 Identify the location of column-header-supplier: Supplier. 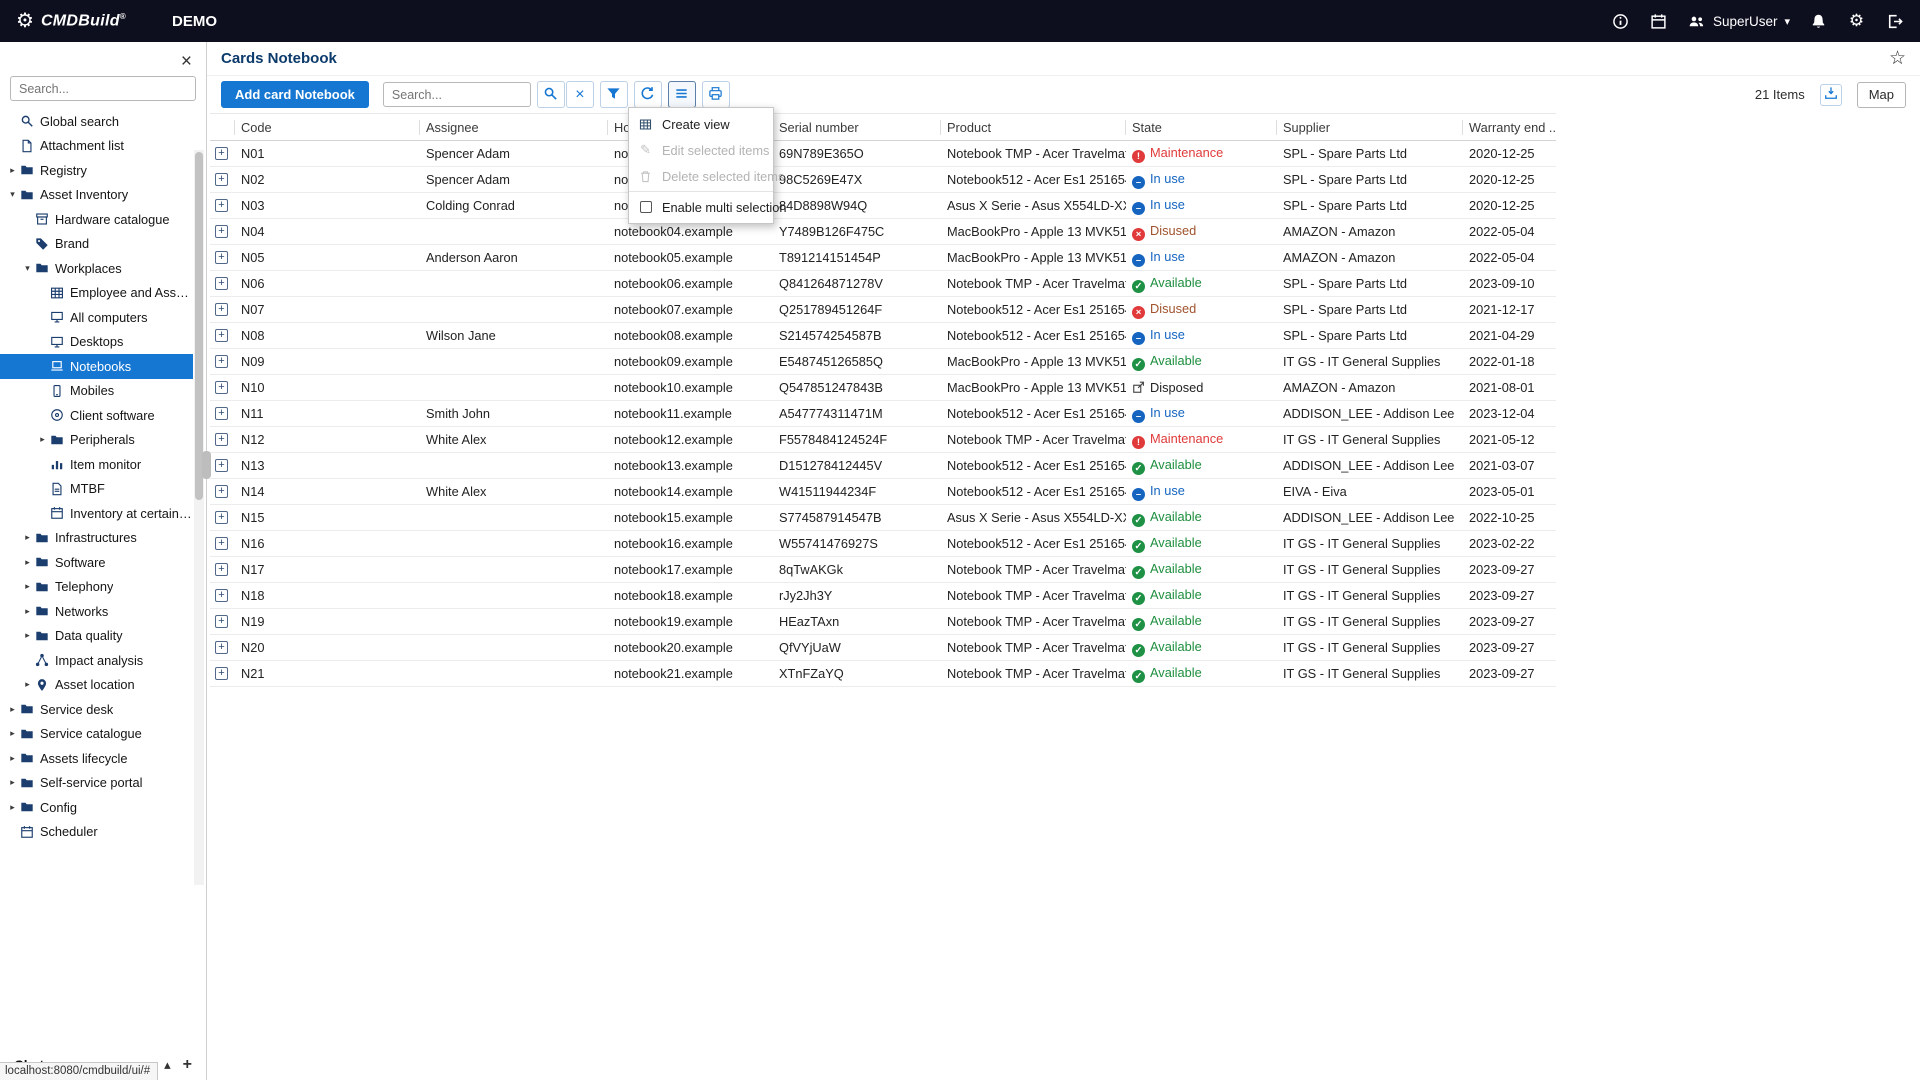
(1370, 127).